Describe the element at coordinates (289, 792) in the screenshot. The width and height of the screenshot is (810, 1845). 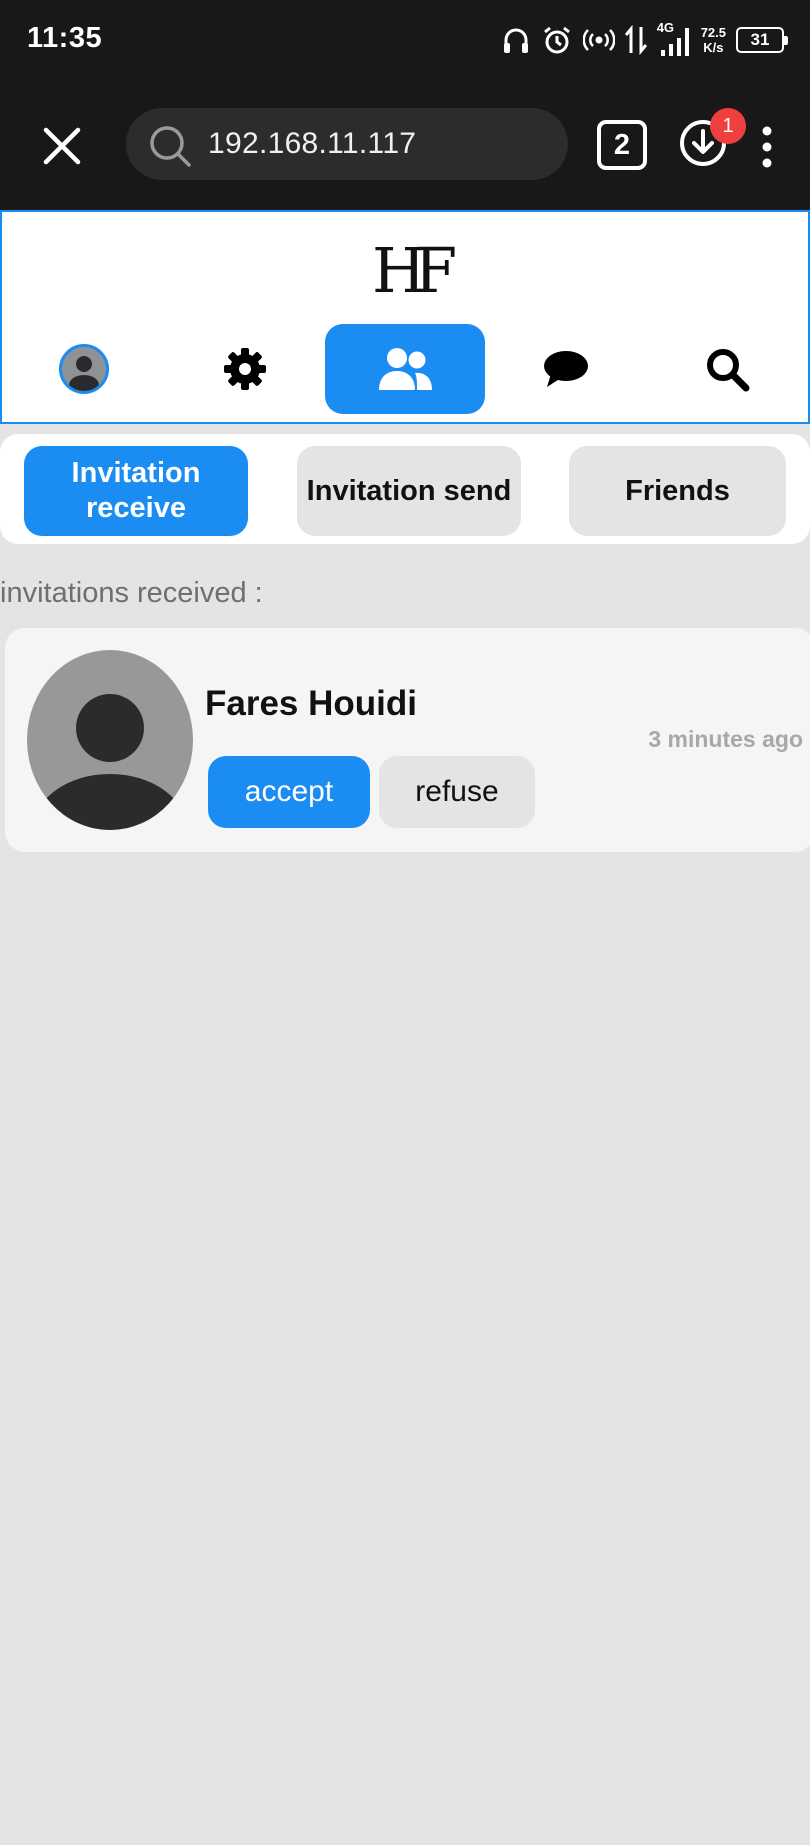
I see `accept-button: accept` at that location.